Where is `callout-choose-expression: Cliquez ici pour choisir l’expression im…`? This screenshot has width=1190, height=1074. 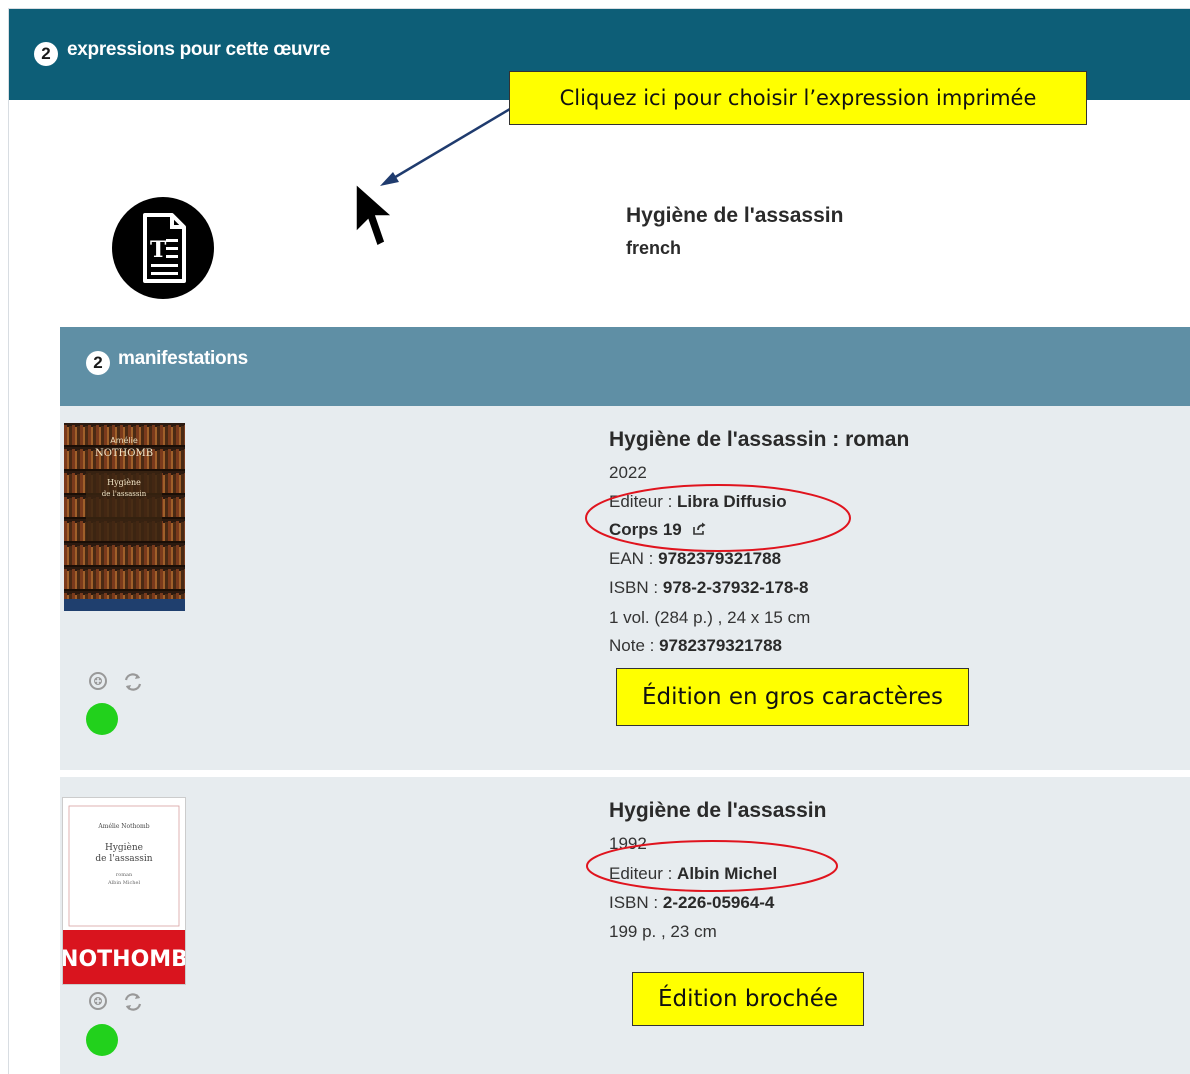 callout-choose-expression: Cliquez ici pour choisir l’expression im… is located at coordinates (798, 98).